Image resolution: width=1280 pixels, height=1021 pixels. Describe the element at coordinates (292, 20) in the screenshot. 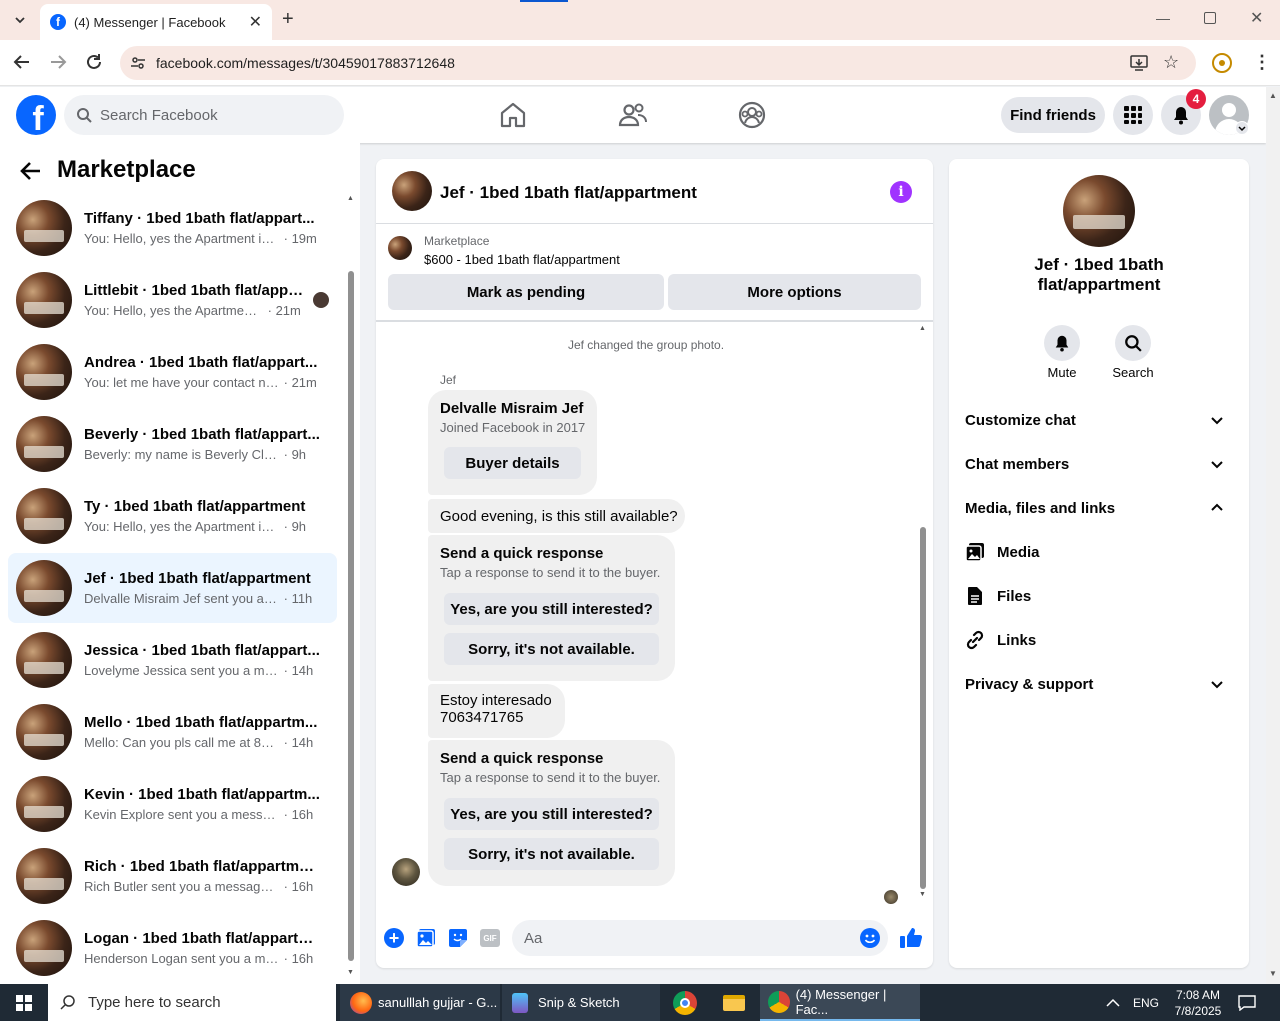

I see `new-tab-icon: +` at that location.